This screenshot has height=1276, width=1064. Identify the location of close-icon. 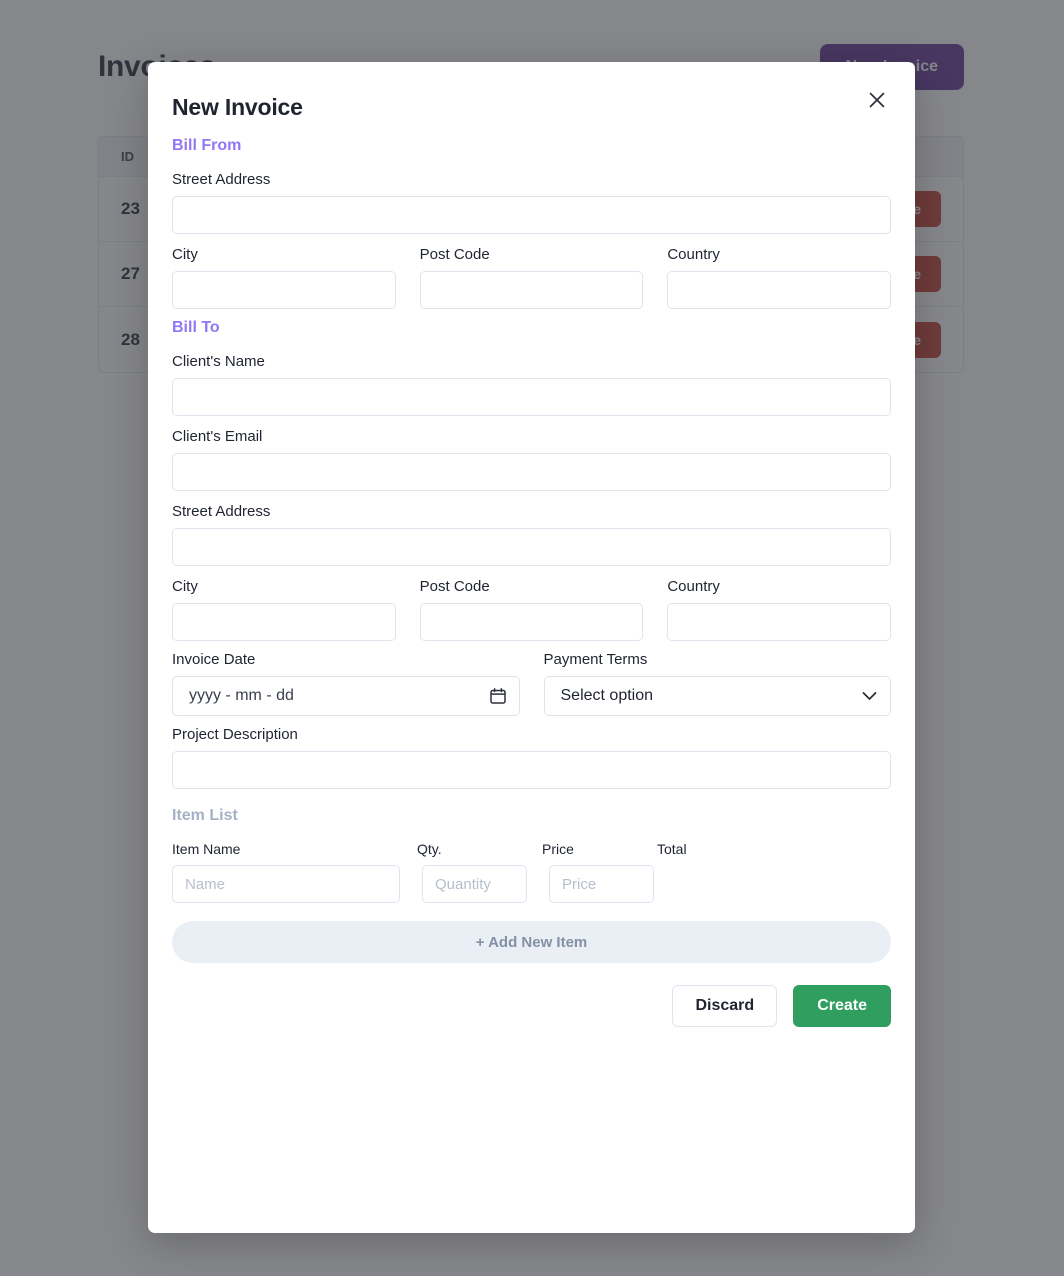
(877, 100).